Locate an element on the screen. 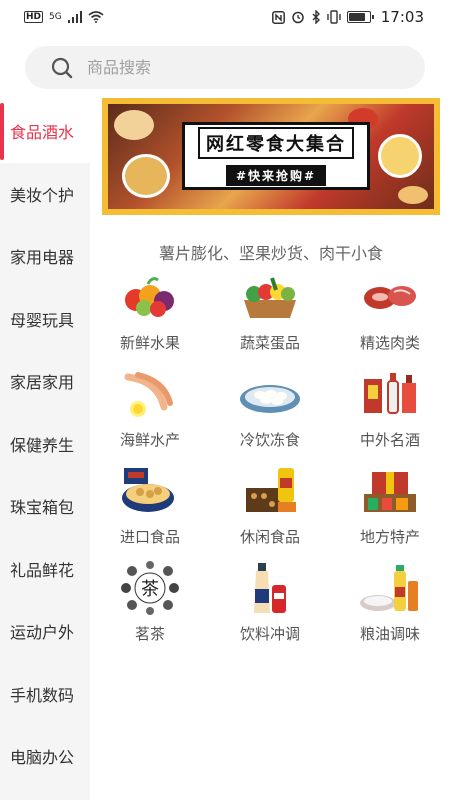 This screenshot has width=450, height=800. gift-box-icon is located at coordinates (390, 492).